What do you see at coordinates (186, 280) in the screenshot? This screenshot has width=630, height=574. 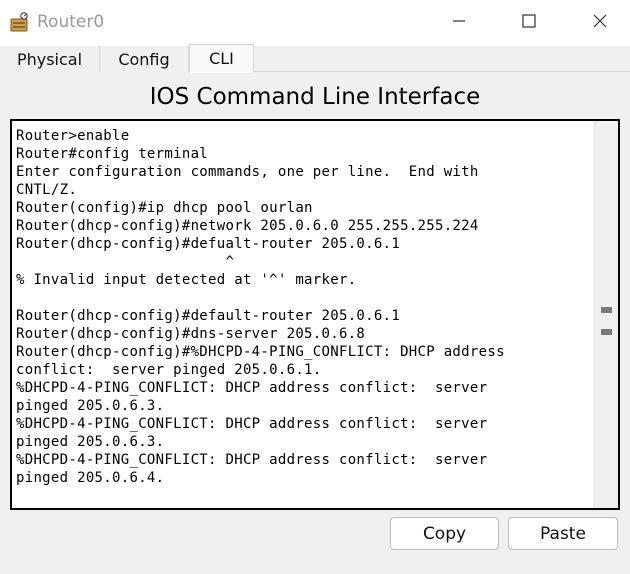 I see `terminal-line: % Invalid input detected at '^' marker.` at bounding box center [186, 280].